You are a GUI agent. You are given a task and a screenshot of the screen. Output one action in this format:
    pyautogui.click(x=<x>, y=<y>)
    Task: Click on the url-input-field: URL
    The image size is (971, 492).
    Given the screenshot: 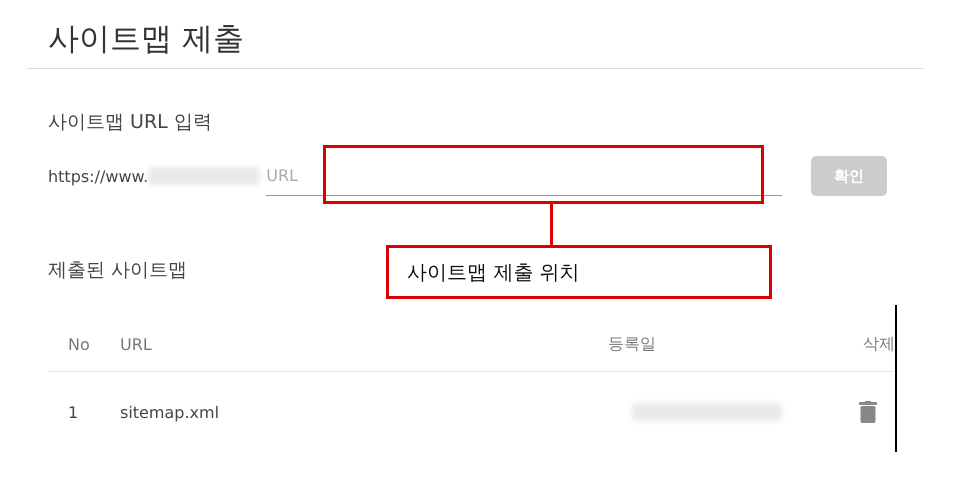 What is the action you would take?
    pyautogui.click(x=524, y=176)
    